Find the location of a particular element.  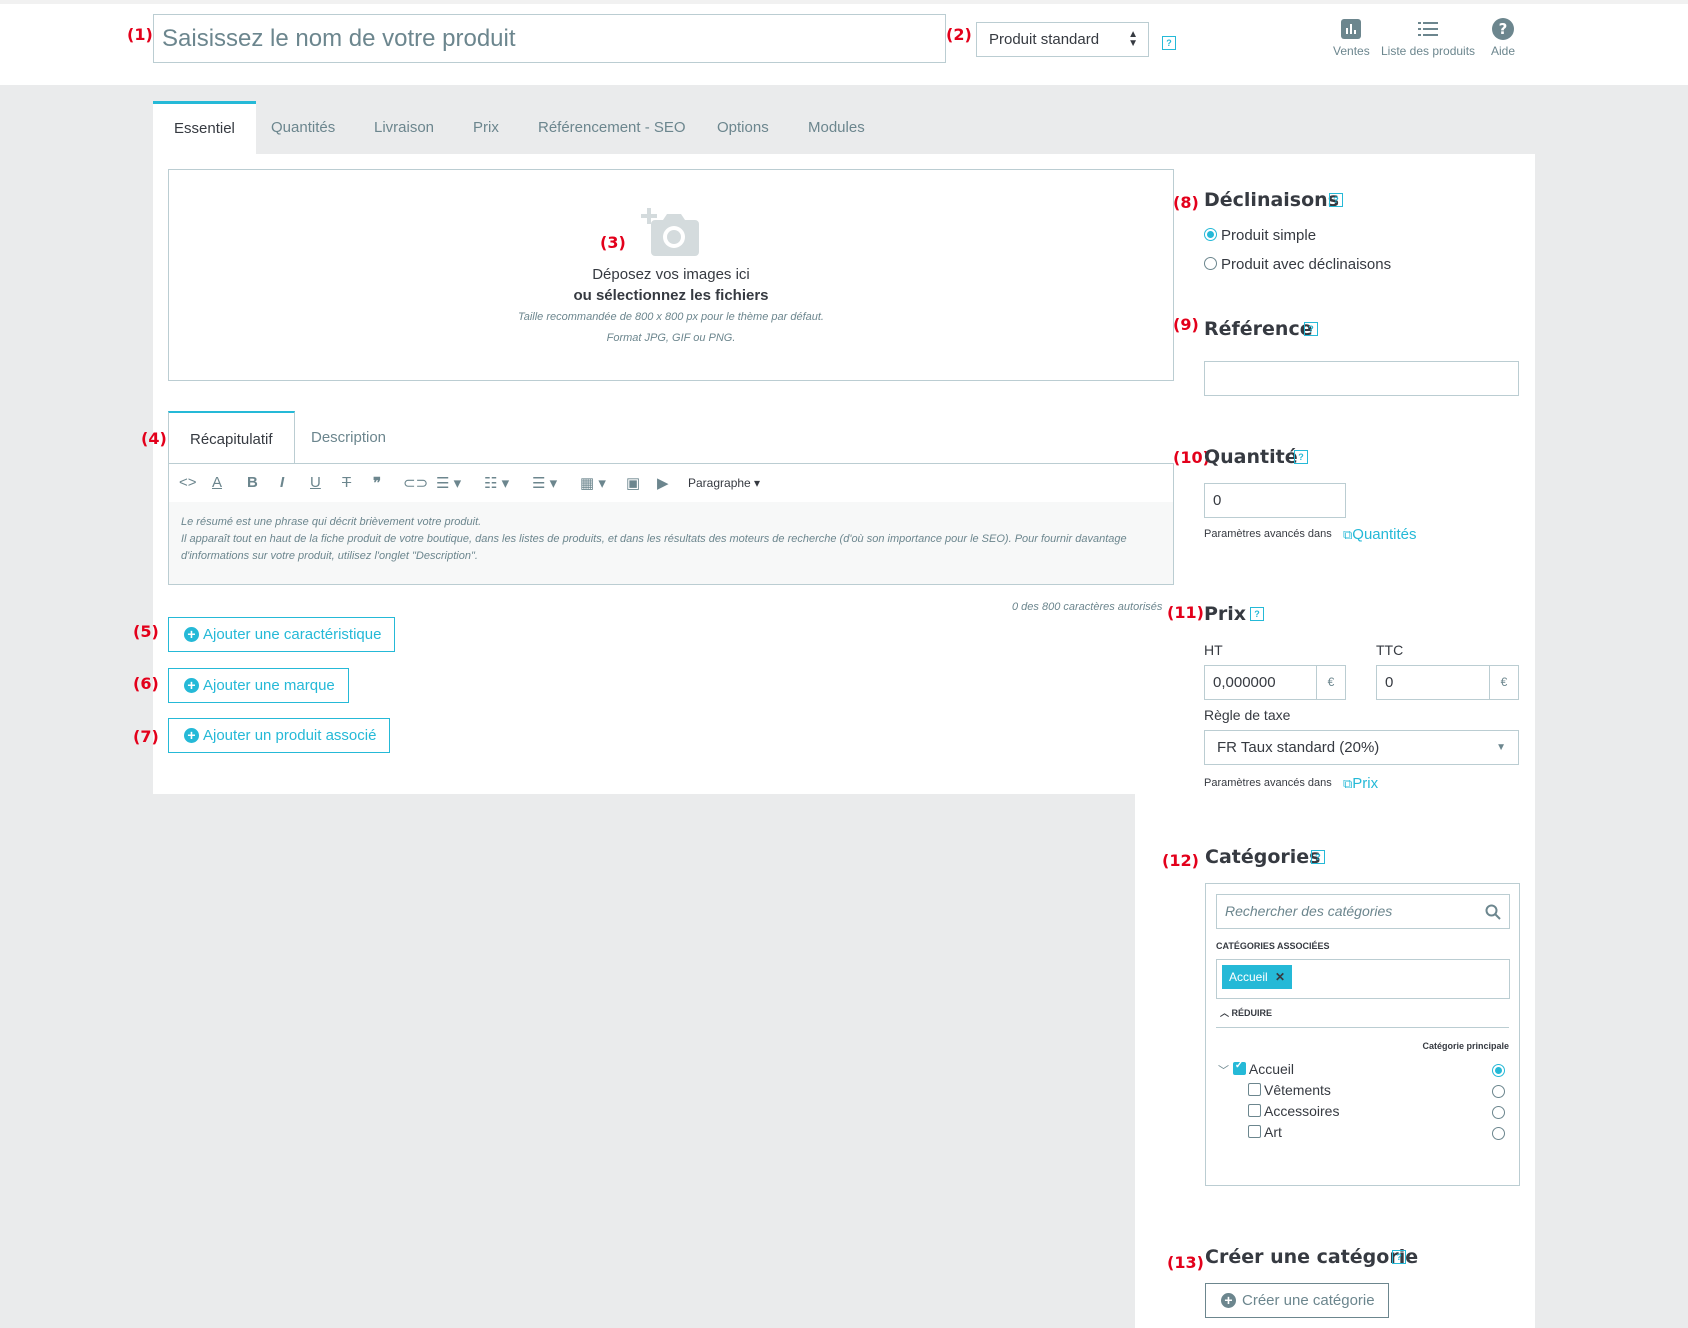

add-related-product-button: + Ajouter un produit associé is located at coordinates (279, 735).